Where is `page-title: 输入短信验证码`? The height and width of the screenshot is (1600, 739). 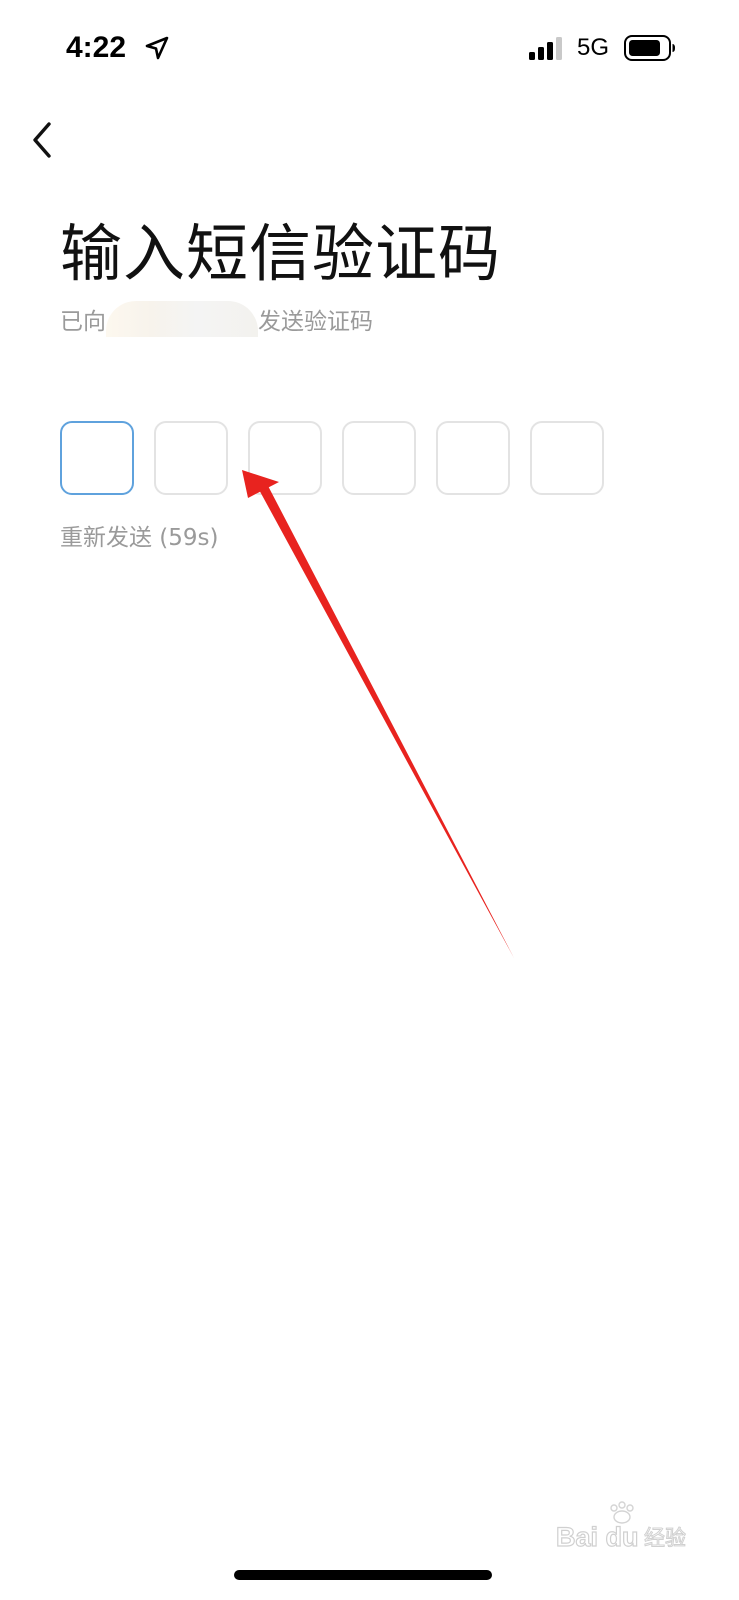
page-title: 输入短信验证码 is located at coordinates (281, 253).